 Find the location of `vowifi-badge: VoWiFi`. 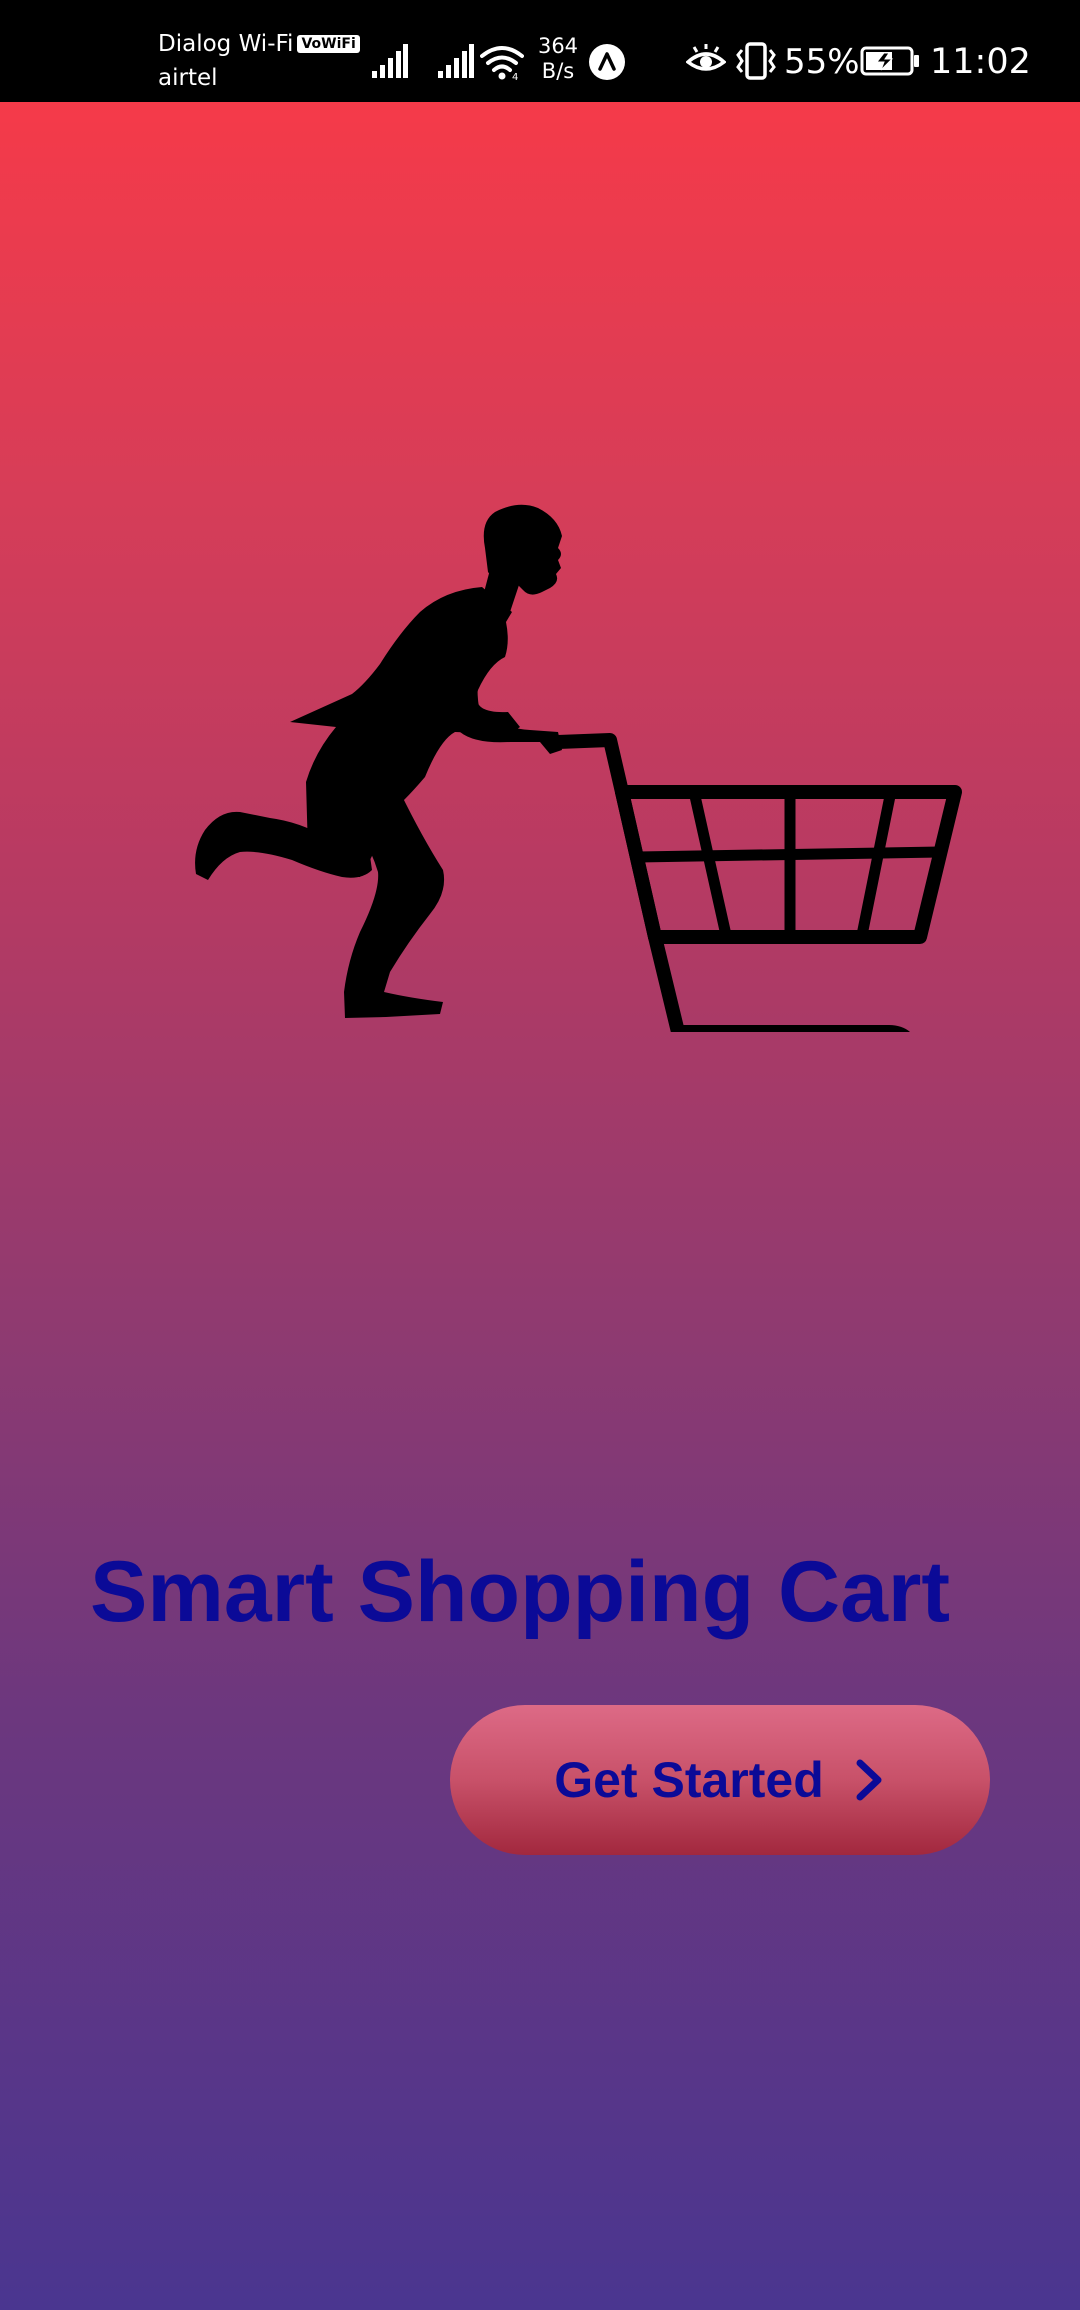

vowifi-badge: VoWiFi is located at coordinates (328, 44).